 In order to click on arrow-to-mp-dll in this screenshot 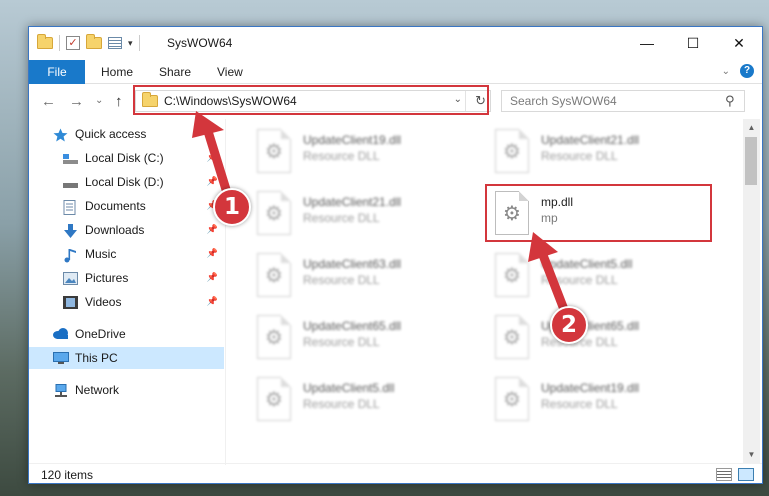, I will do `click(549, 274)`.